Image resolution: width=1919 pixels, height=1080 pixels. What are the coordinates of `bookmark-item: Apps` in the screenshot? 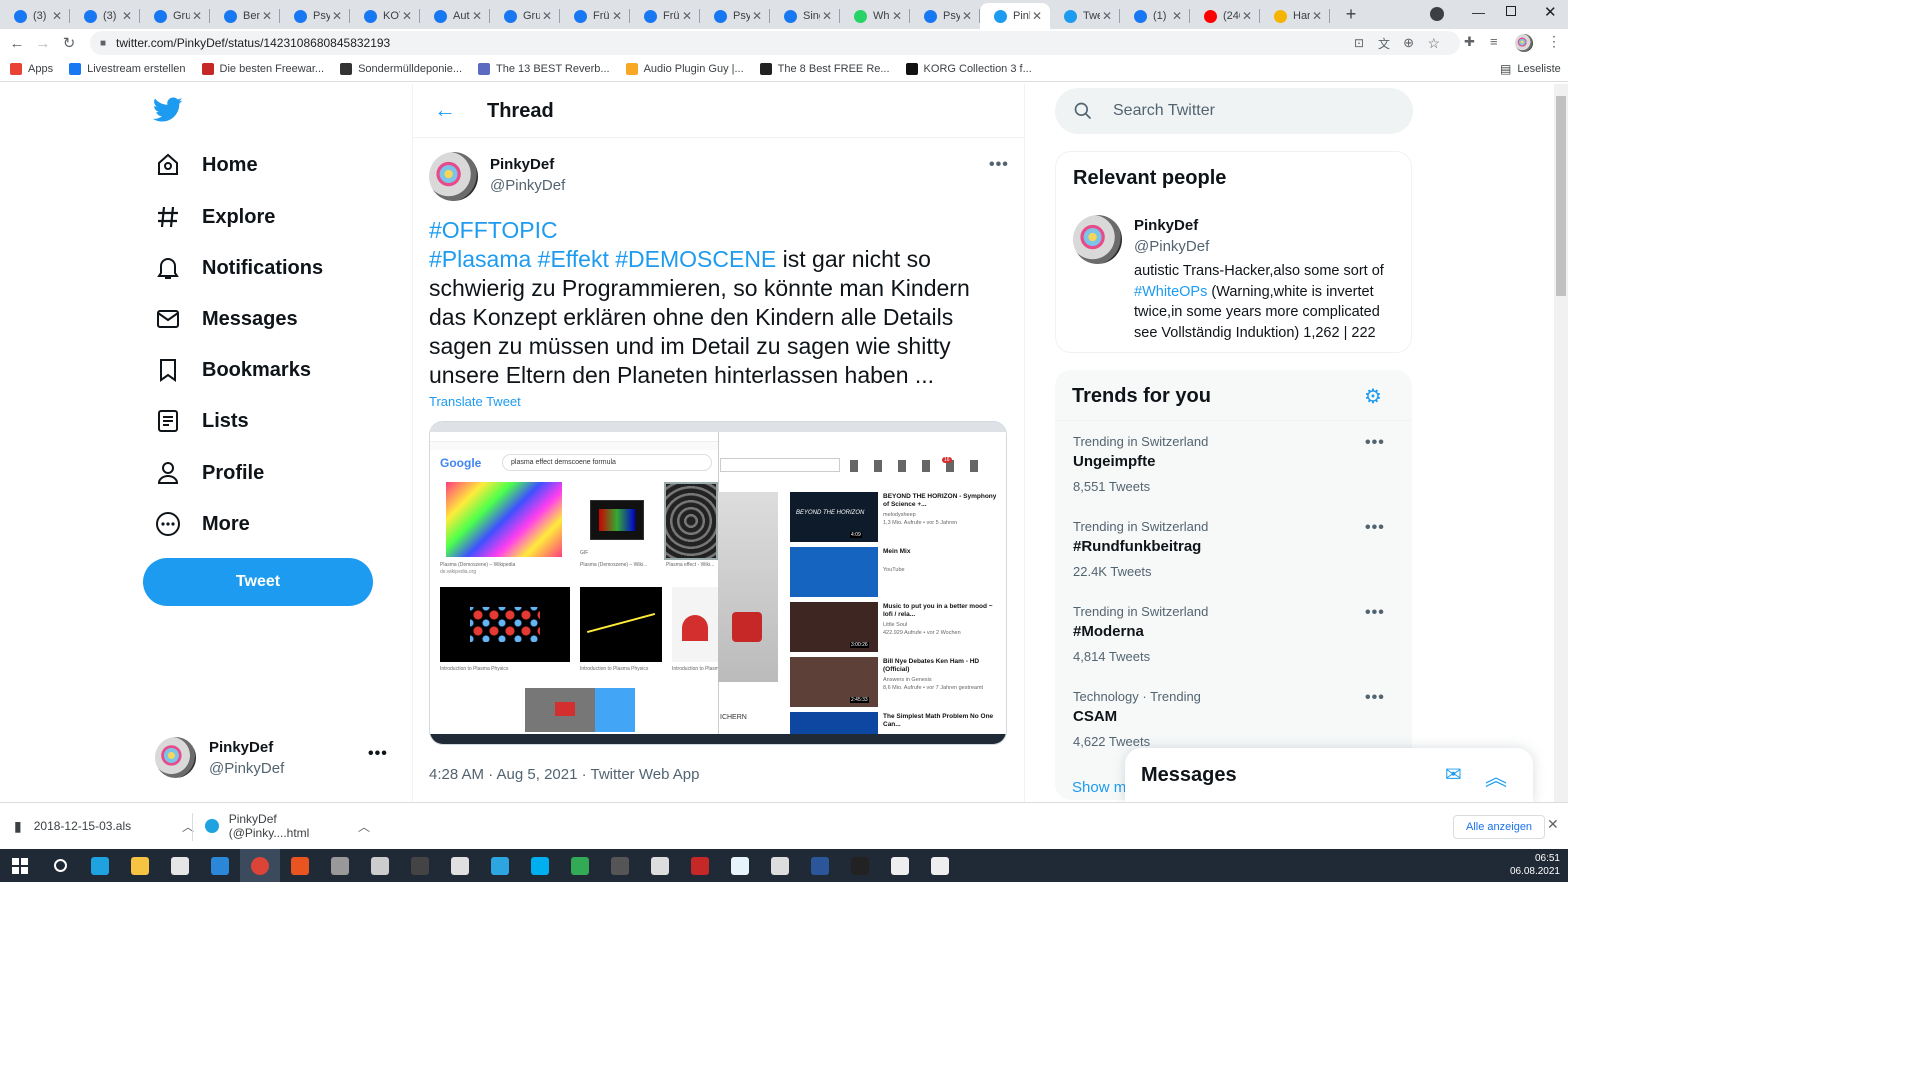 It's located at (31, 69).